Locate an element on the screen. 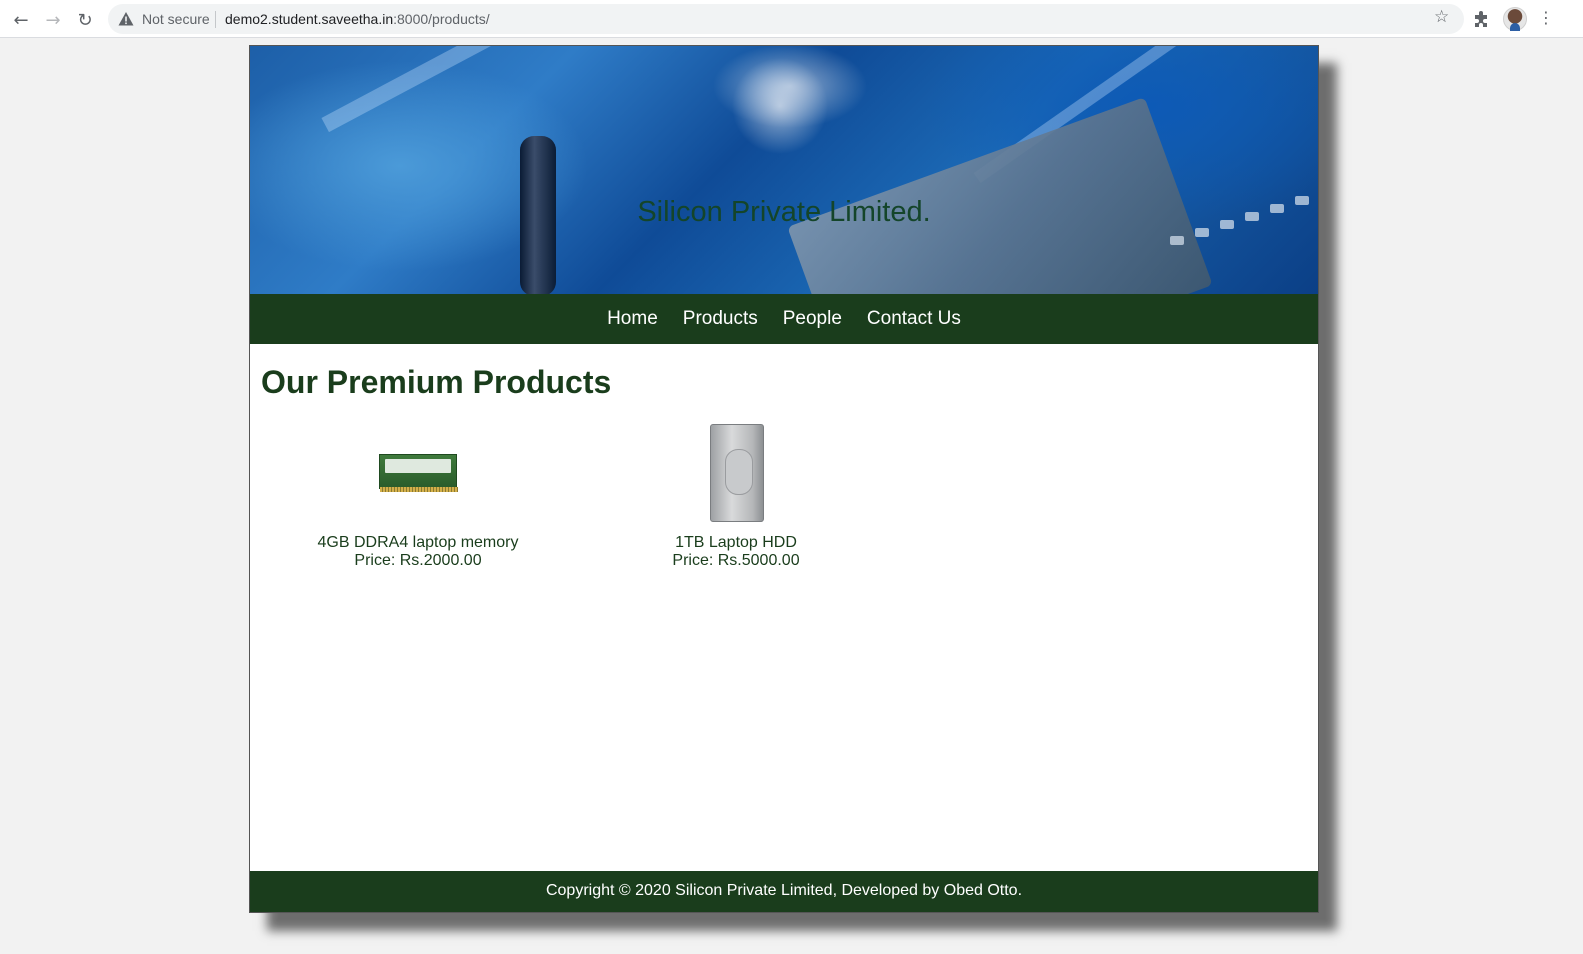  url-path: :8000/products/ is located at coordinates (441, 19).